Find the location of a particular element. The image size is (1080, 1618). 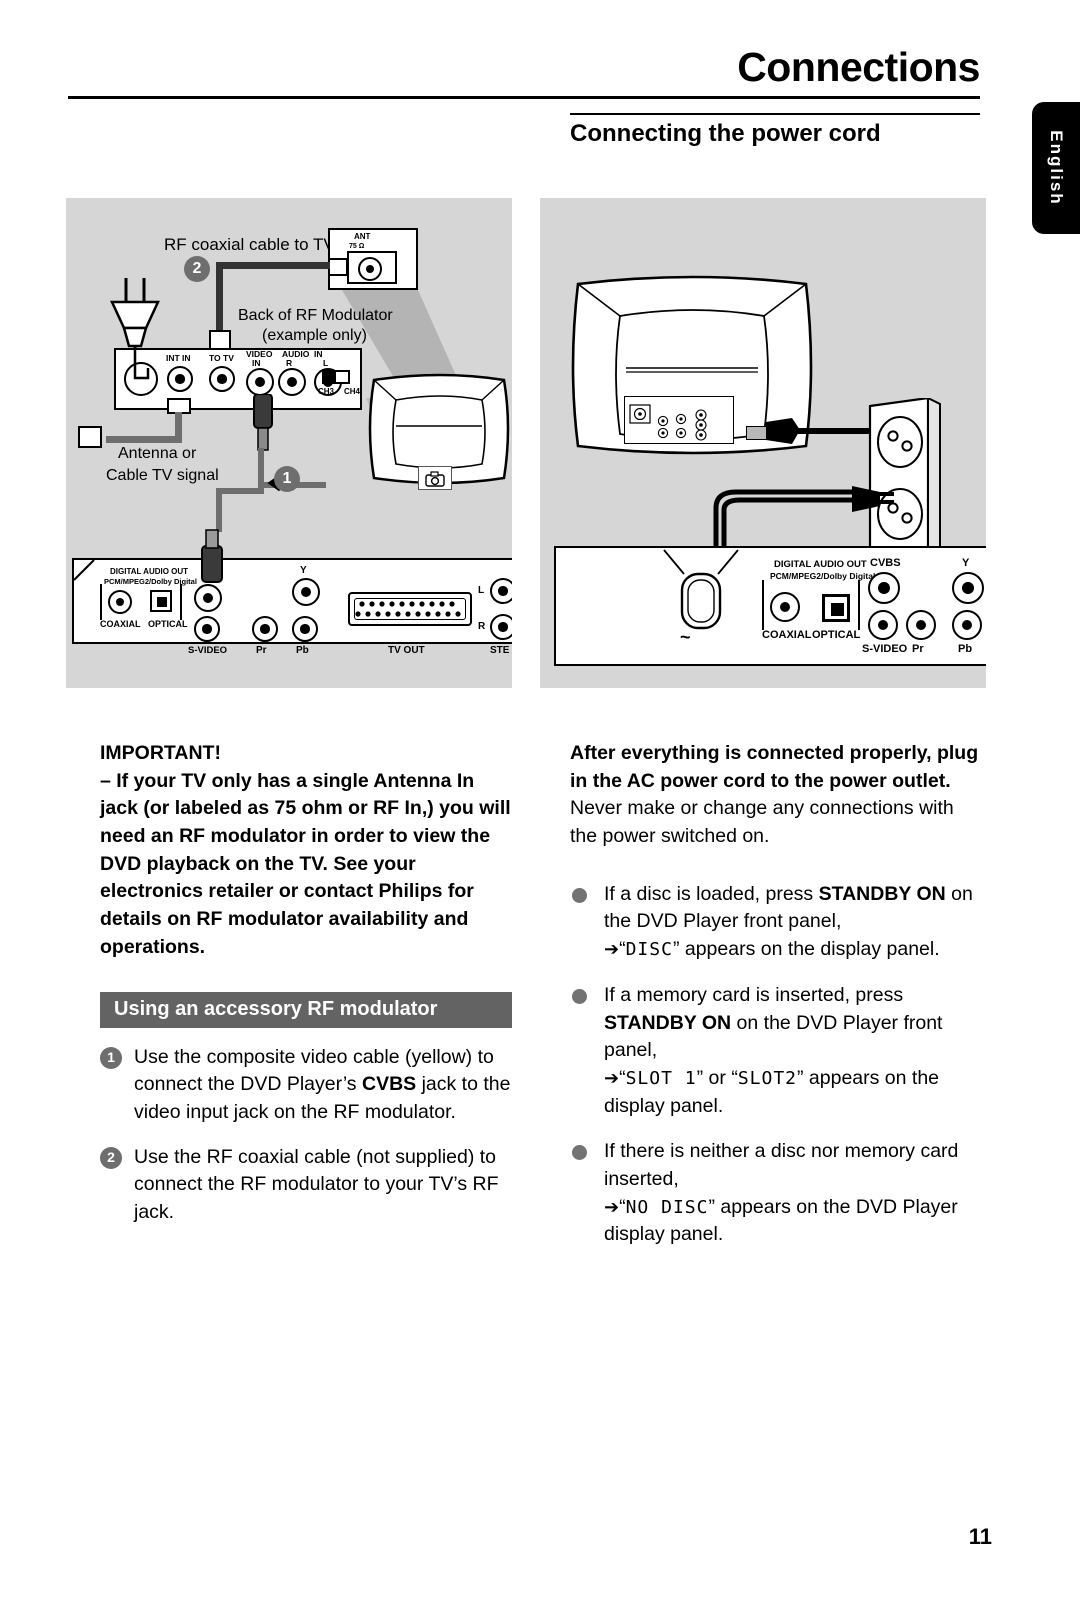

important-heading: IMPORTANT! is located at coordinates (160, 753).